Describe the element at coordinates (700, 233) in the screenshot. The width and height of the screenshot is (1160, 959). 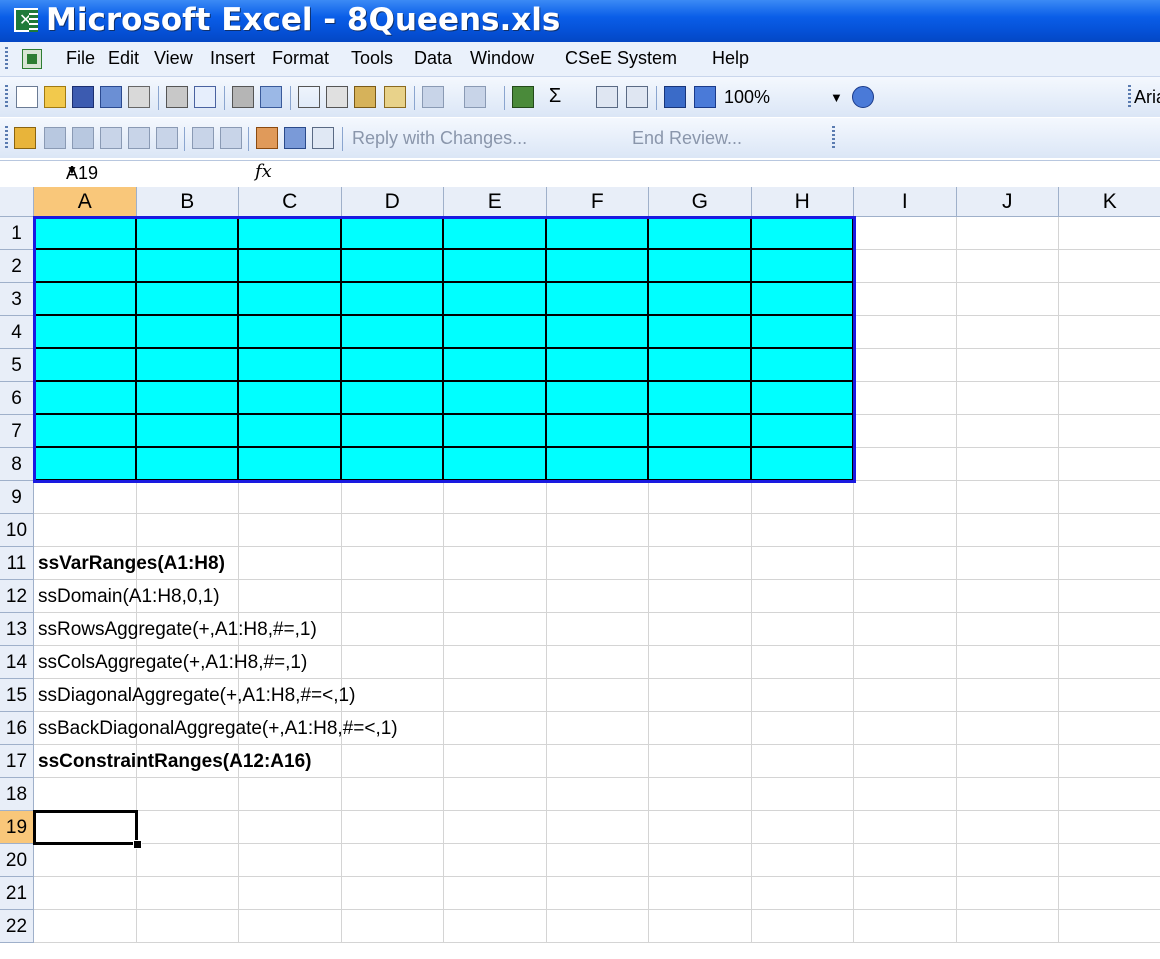
I see `board-cell-g1` at that location.